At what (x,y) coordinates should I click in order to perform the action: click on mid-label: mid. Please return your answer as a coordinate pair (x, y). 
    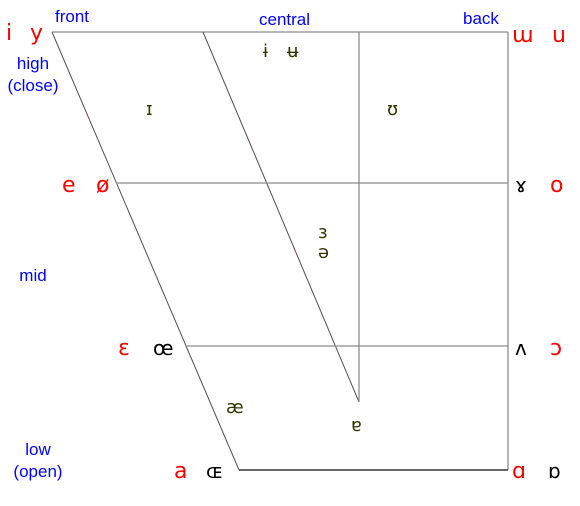
    Looking at the image, I should click on (32, 275).